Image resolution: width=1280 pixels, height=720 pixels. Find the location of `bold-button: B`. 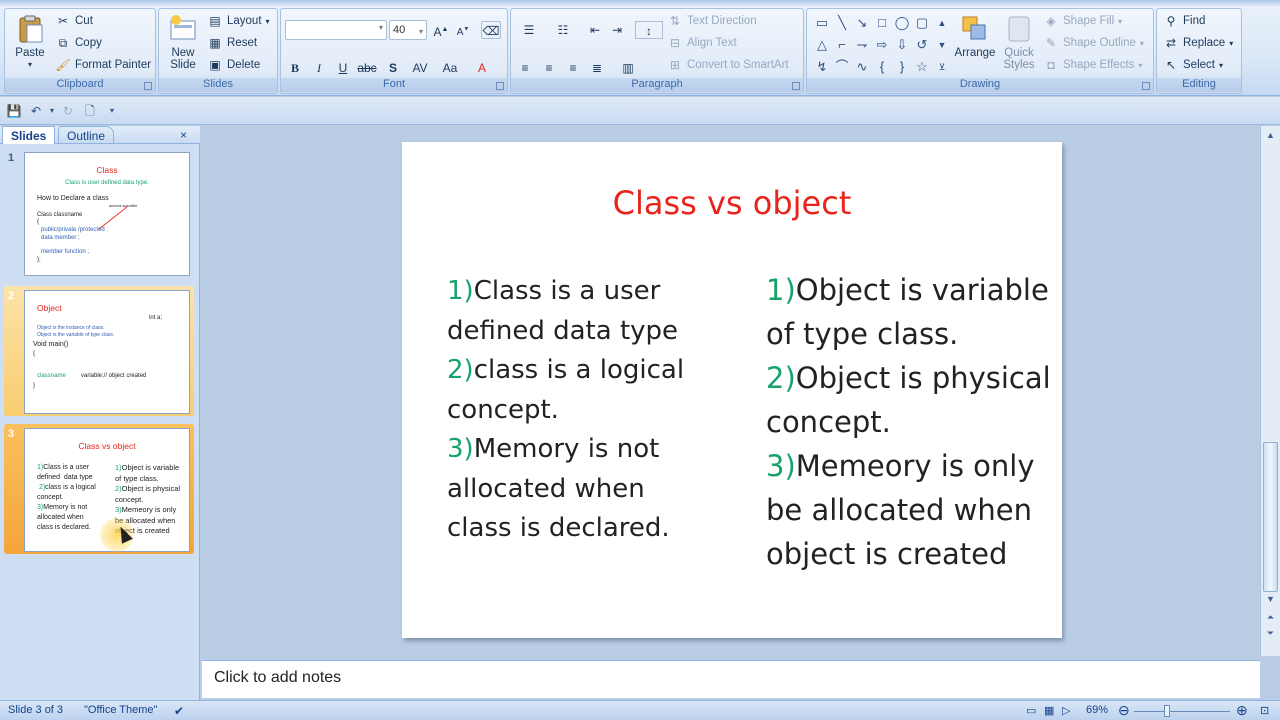

bold-button: B is located at coordinates (295, 68).